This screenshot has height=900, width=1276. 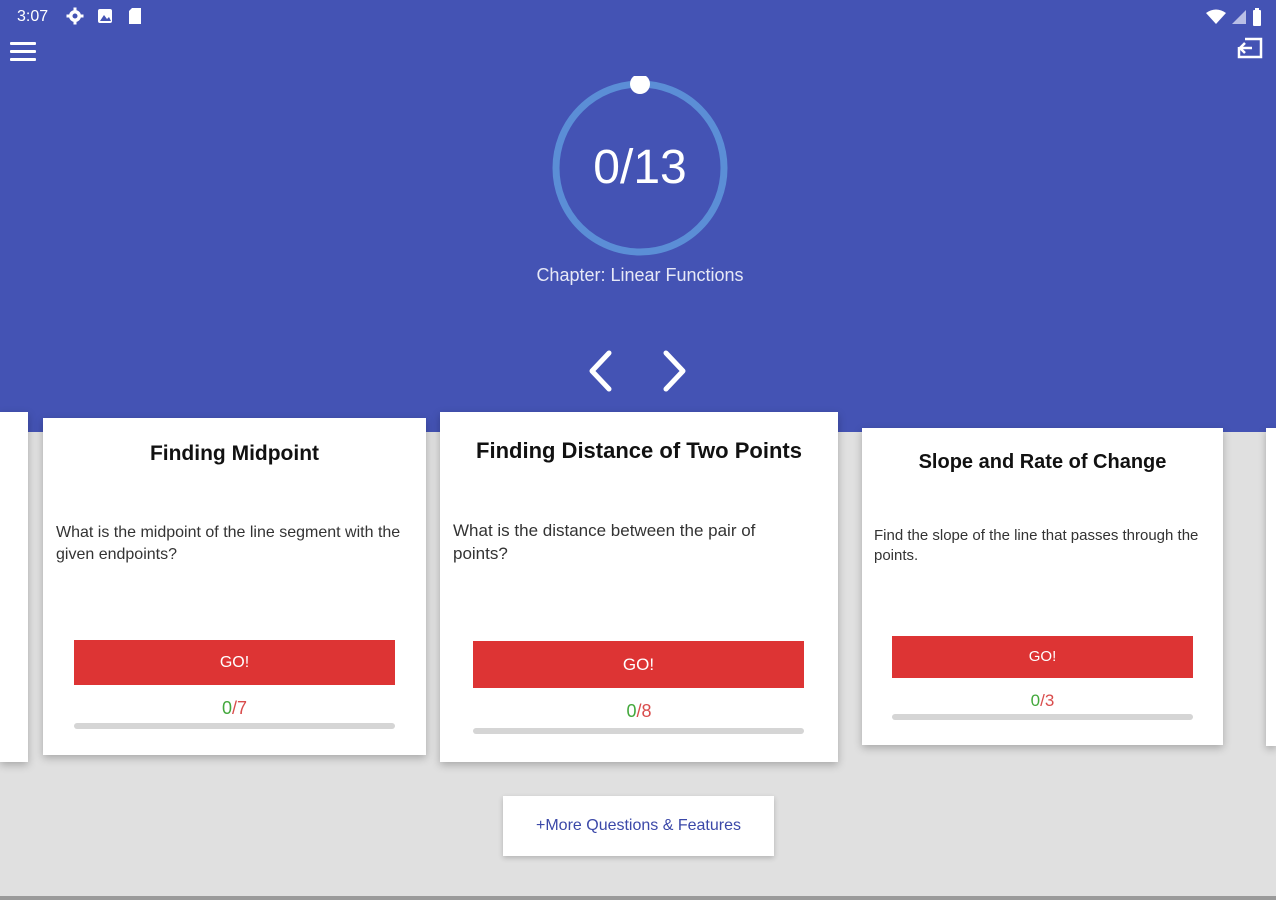 I want to click on partial-card-right, so click(x=1271, y=587).